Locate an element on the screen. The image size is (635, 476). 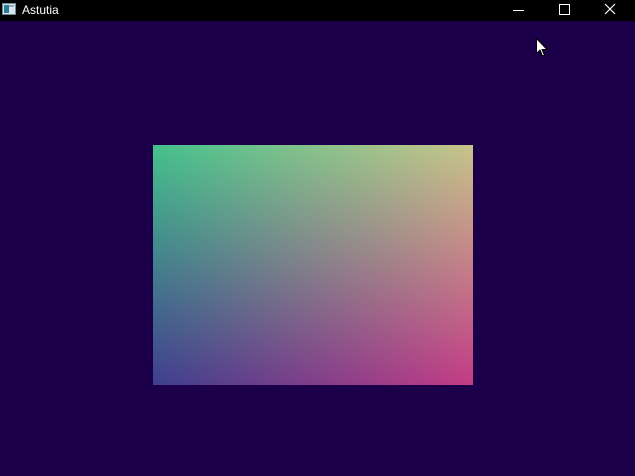
app-window-icon is located at coordinates (9, 9).